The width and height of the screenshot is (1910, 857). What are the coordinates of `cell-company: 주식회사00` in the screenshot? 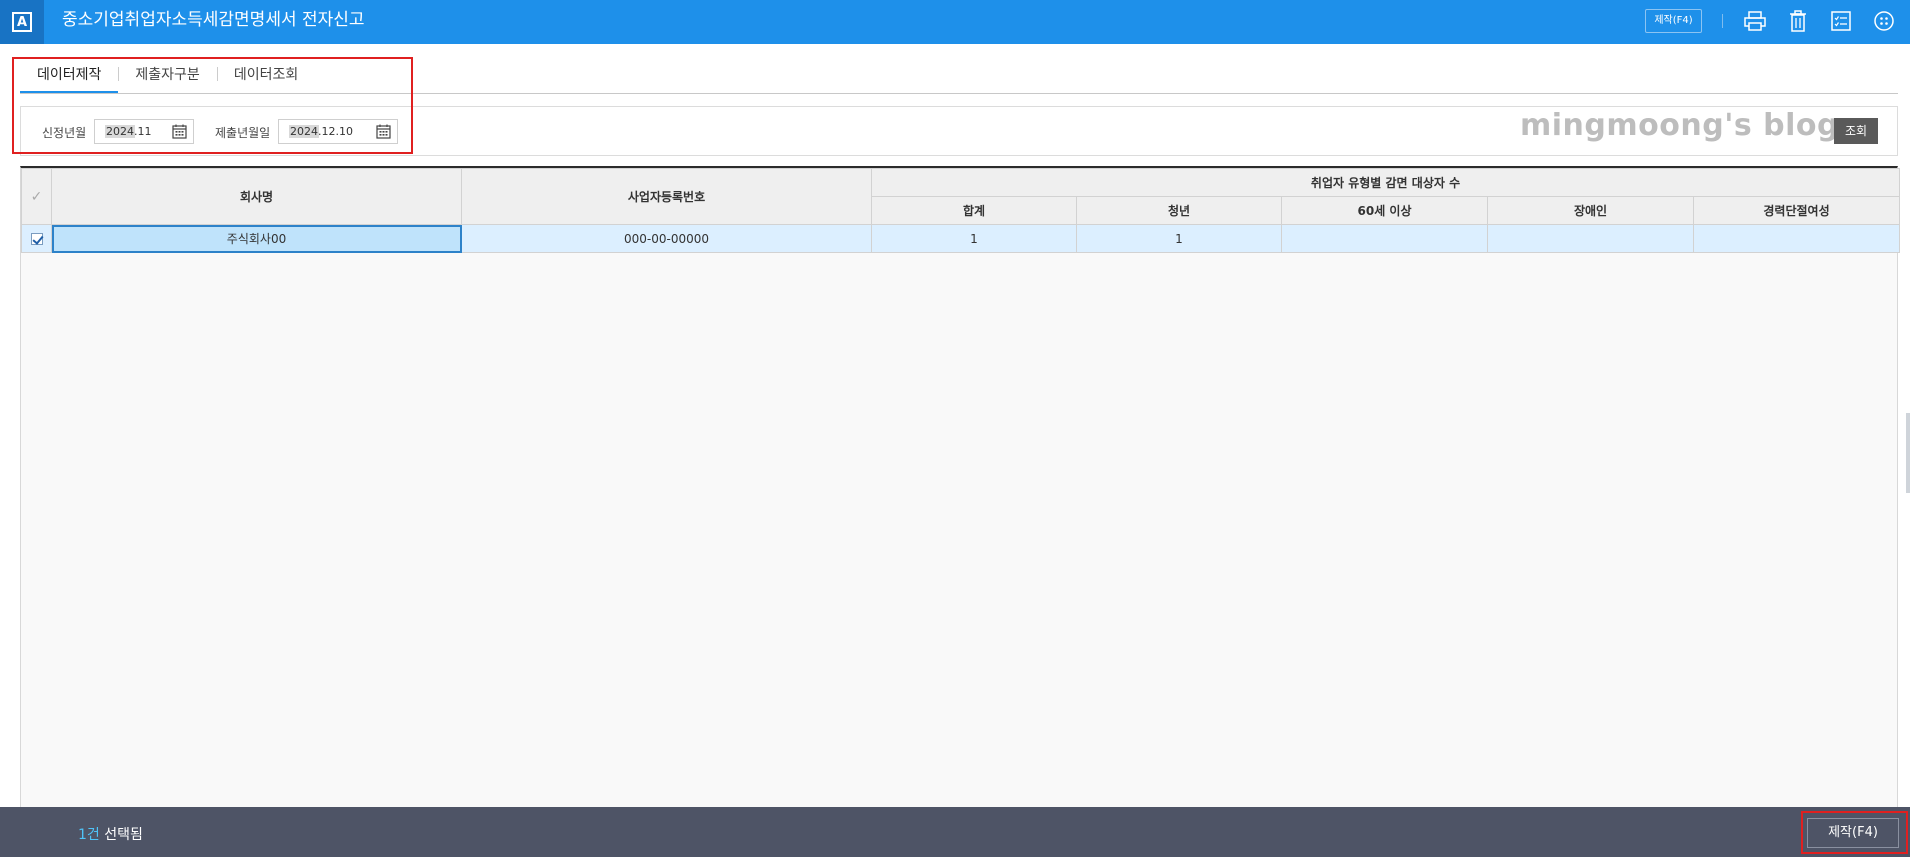 It's located at (256, 238).